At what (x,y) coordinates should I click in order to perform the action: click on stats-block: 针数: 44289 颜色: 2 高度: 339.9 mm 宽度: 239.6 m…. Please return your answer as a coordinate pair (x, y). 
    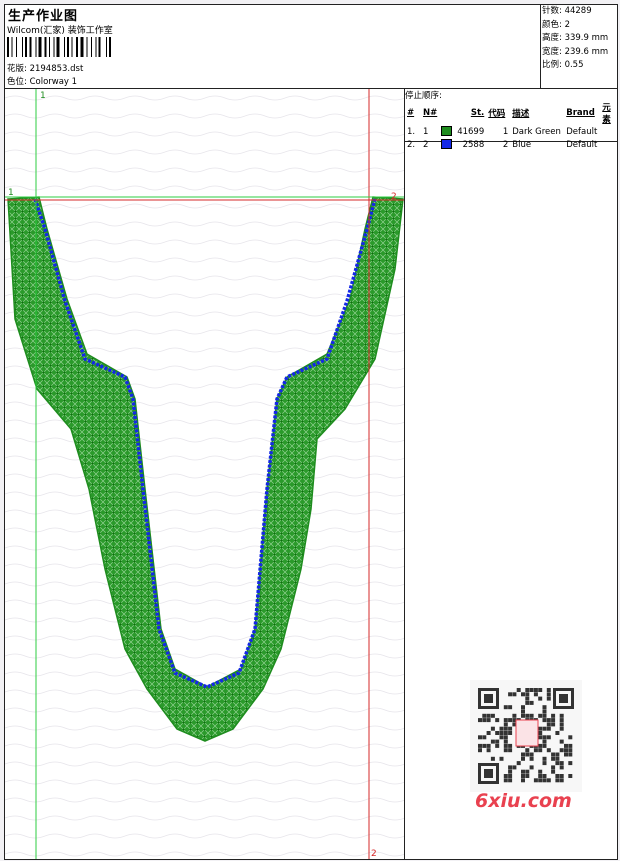
    Looking at the image, I should click on (575, 39).